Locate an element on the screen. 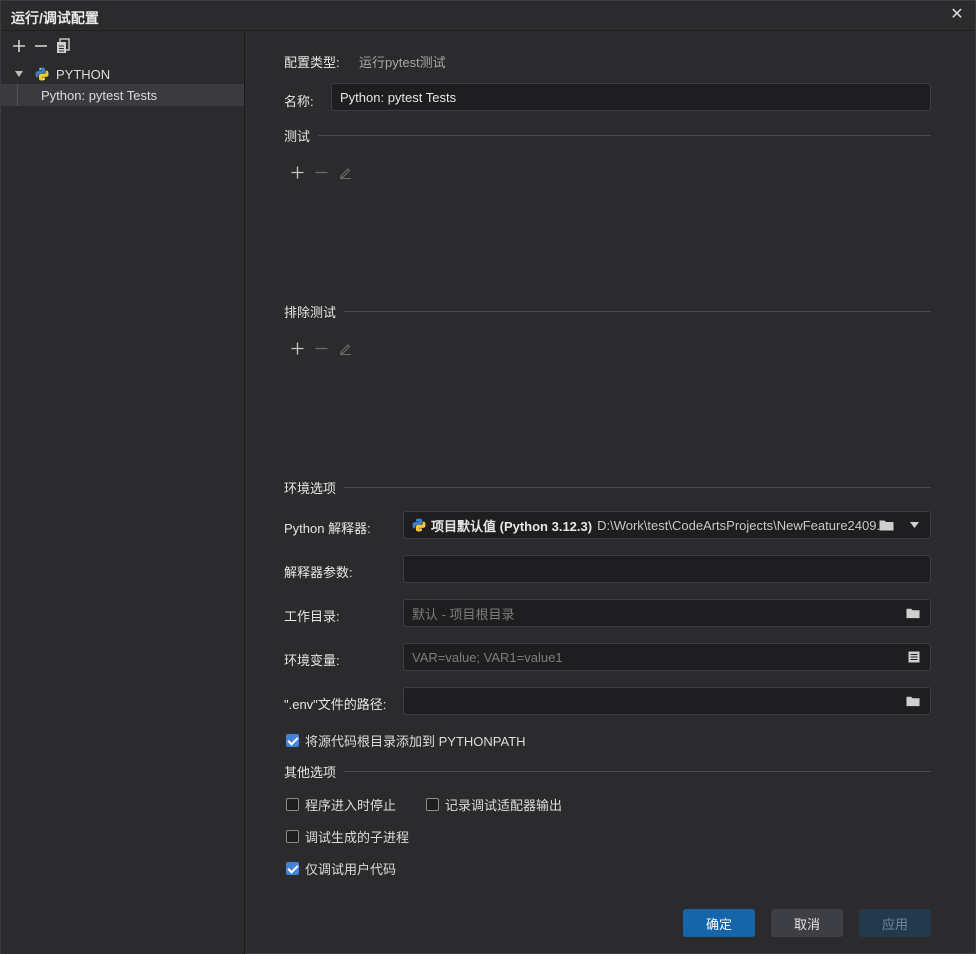 This screenshot has width=976, height=954. log-adapter-checkbox: 记录调试适配器输出 is located at coordinates (494, 804).